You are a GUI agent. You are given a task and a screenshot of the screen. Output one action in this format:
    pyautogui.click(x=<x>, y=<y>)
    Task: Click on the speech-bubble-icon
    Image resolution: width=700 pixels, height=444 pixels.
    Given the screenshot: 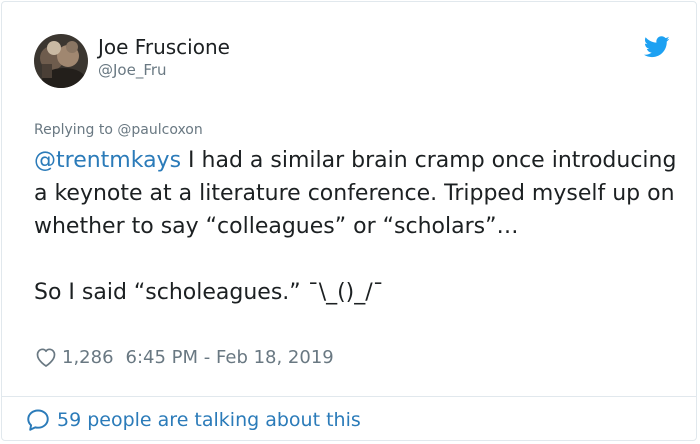 What is the action you would take?
    pyautogui.click(x=38, y=420)
    